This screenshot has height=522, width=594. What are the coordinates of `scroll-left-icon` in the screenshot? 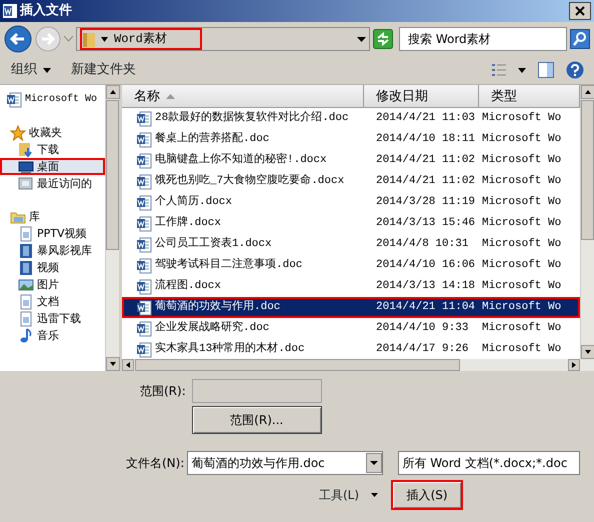 It's located at (128, 365).